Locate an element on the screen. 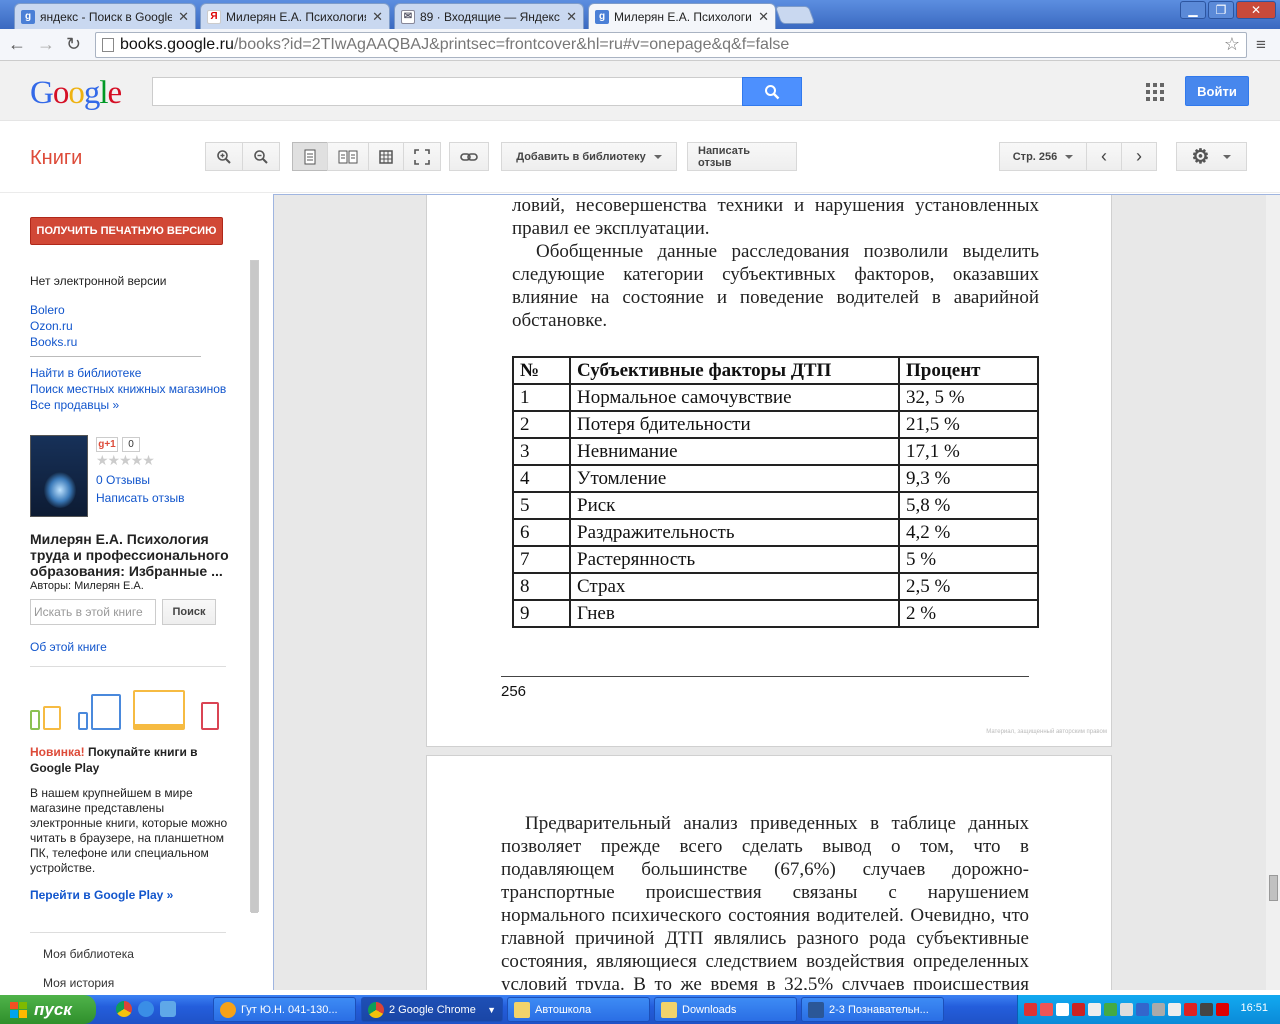 The image size is (1280, 1024). google-logo: Google is located at coordinates (76, 93).